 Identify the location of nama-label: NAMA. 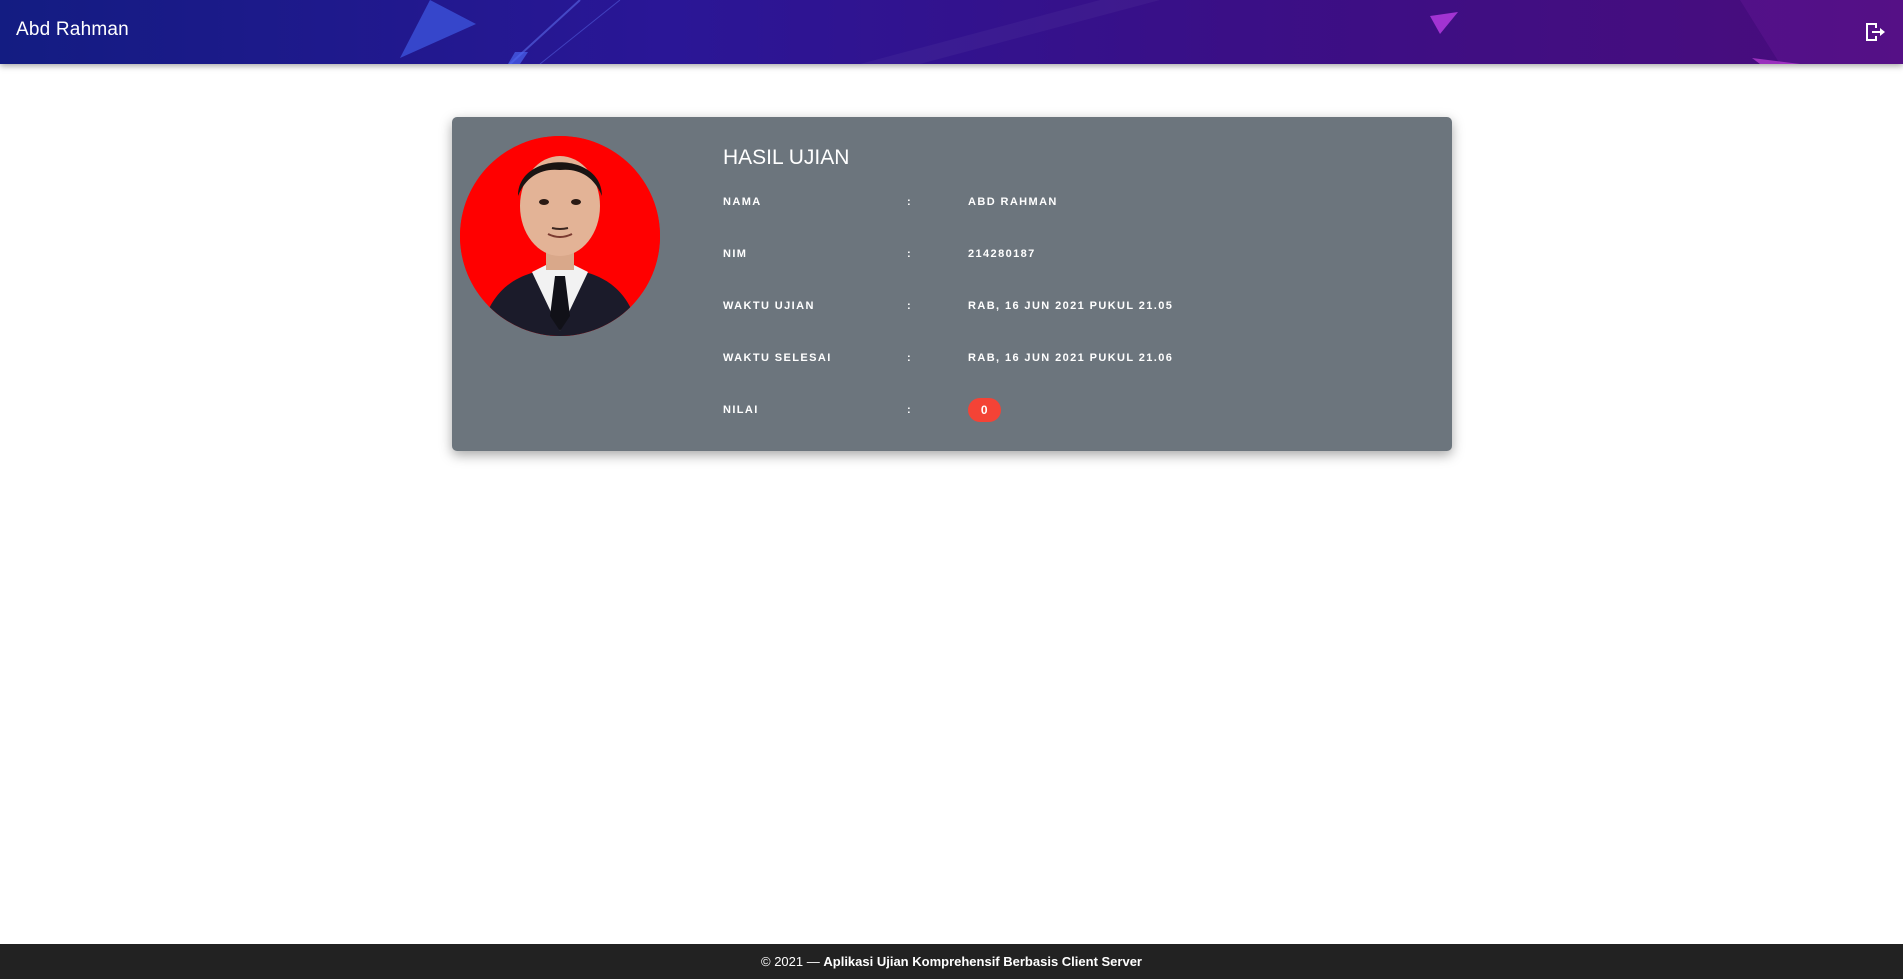
(742, 202).